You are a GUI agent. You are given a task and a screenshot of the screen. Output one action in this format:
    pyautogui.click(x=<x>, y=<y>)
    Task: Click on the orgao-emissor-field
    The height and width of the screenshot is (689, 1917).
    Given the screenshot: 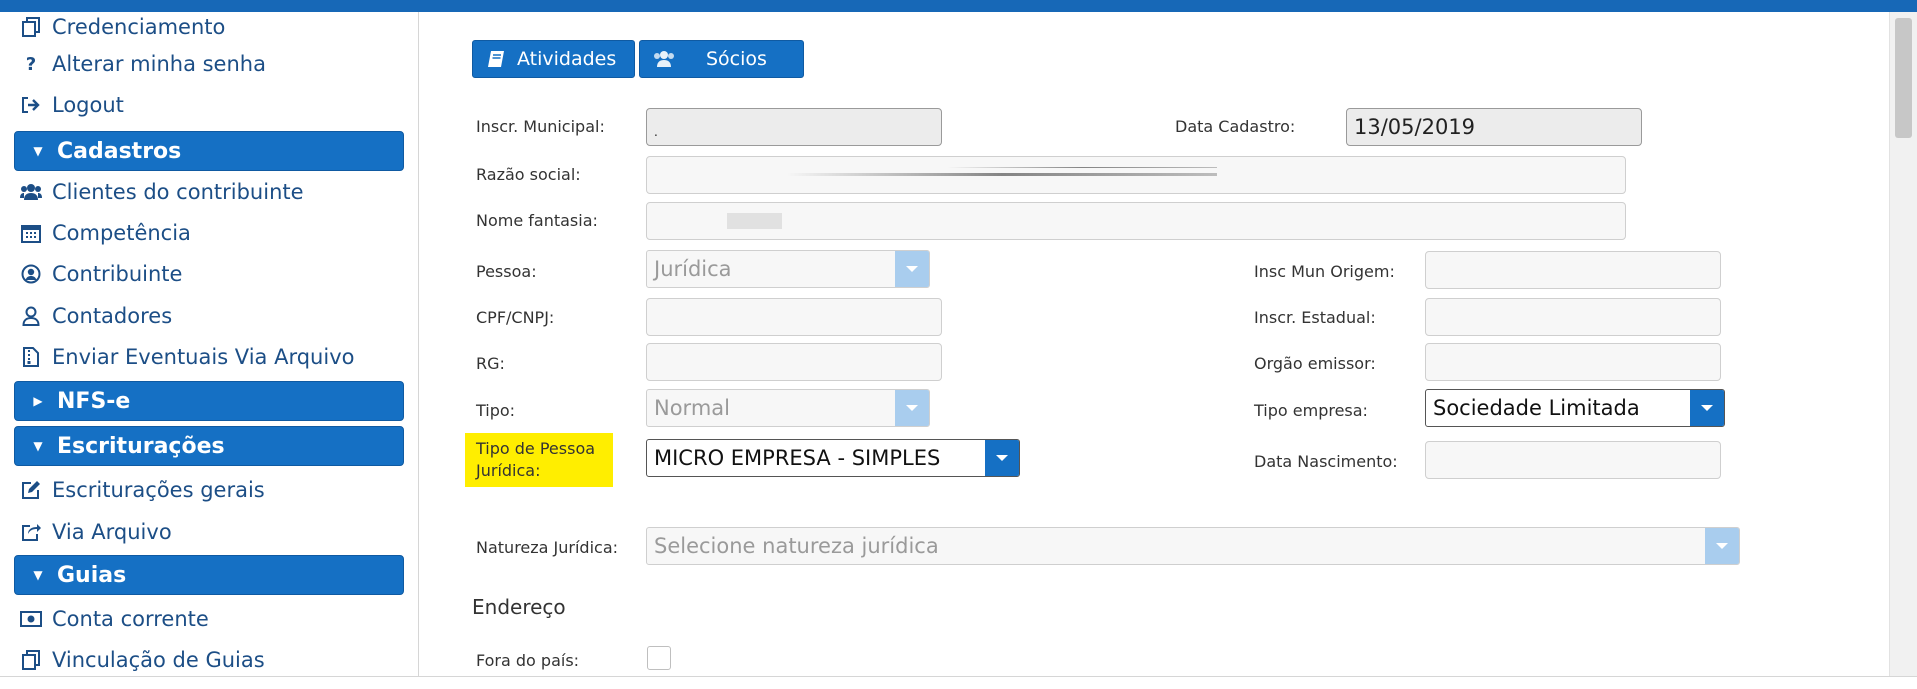 What is the action you would take?
    pyautogui.click(x=1573, y=362)
    